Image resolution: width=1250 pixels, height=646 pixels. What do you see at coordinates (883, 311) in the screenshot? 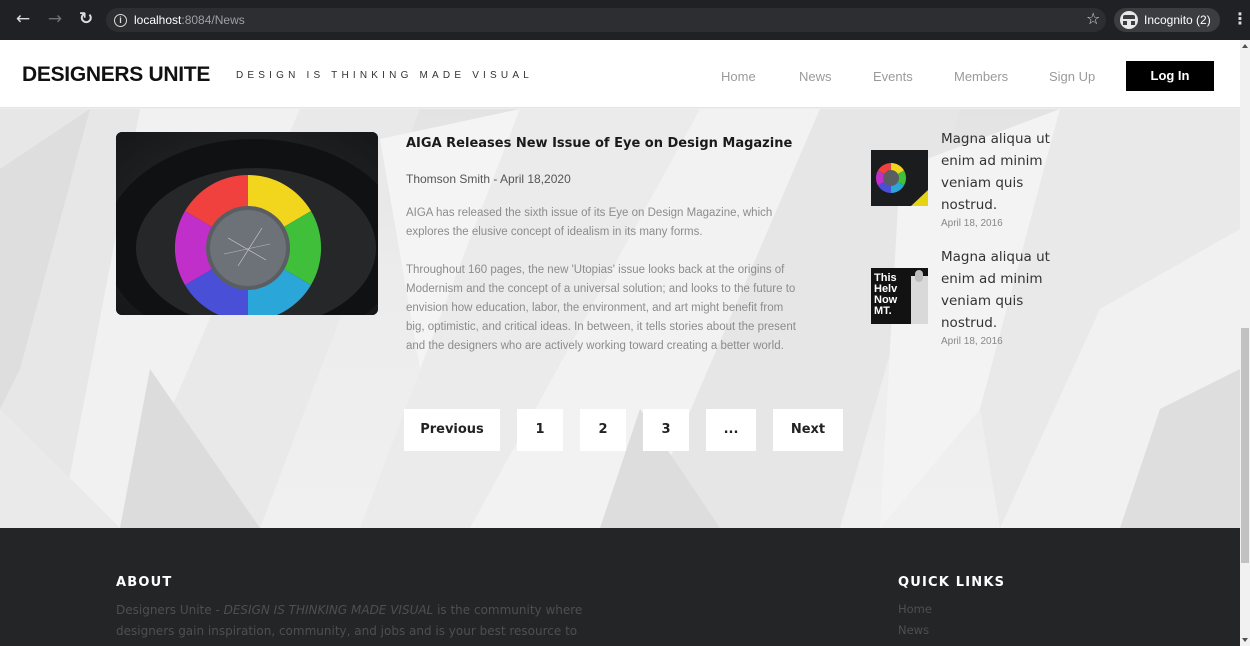
I see `sidebar-thumb-line-4: MT.` at bounding box center [883, 311].